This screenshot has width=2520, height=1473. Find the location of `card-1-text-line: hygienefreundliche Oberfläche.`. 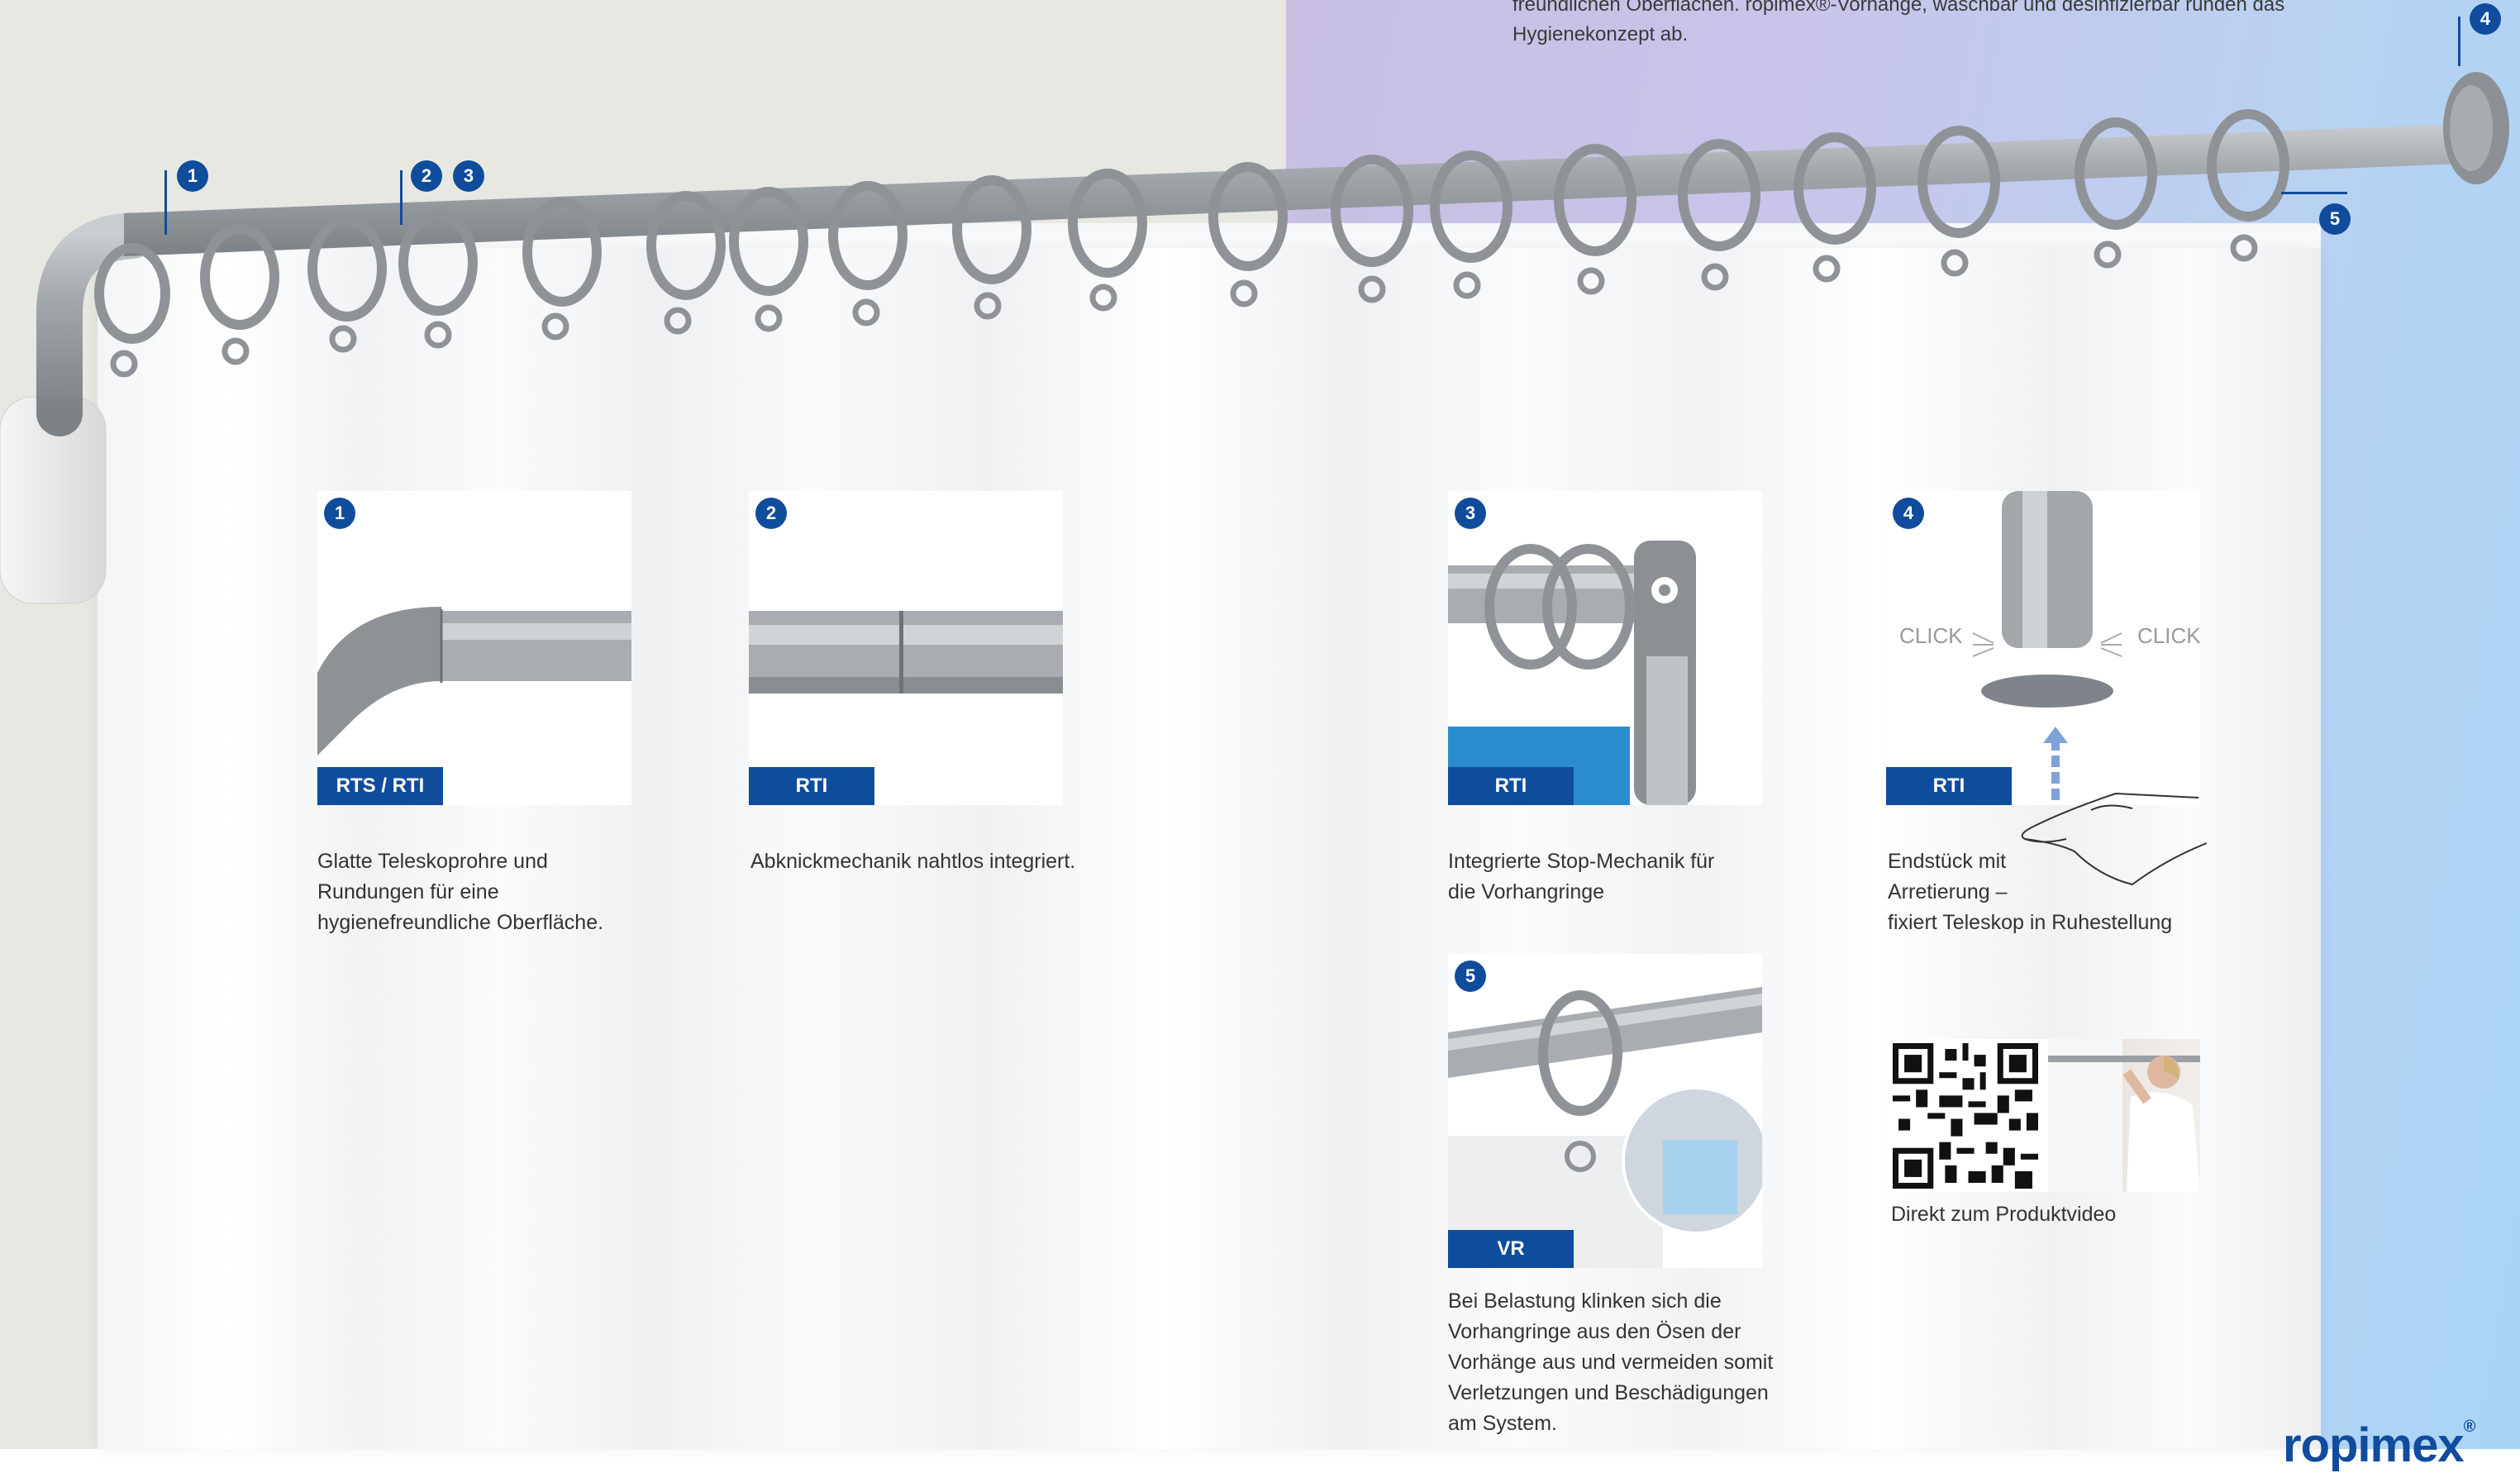

card-1-text-line: hygienefreundliche Oberfläche. is located at coordinates (460, 922).